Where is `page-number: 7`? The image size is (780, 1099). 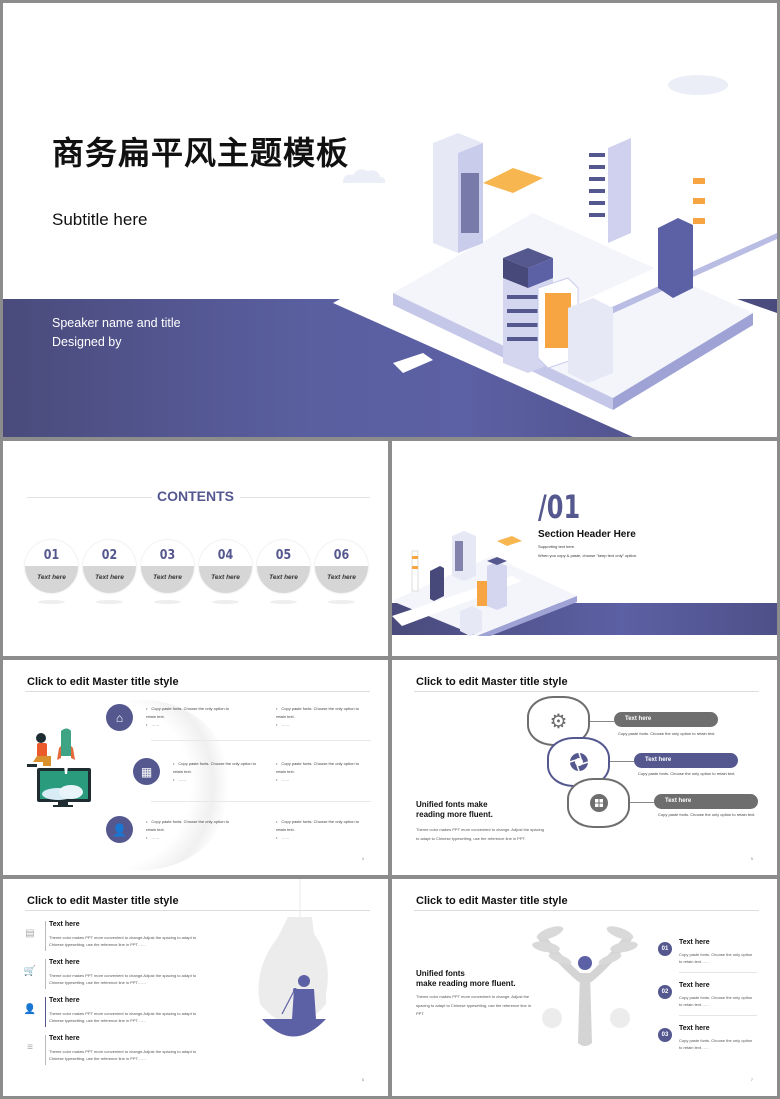 page-number: 7 is located at coordinates (751, 1079).